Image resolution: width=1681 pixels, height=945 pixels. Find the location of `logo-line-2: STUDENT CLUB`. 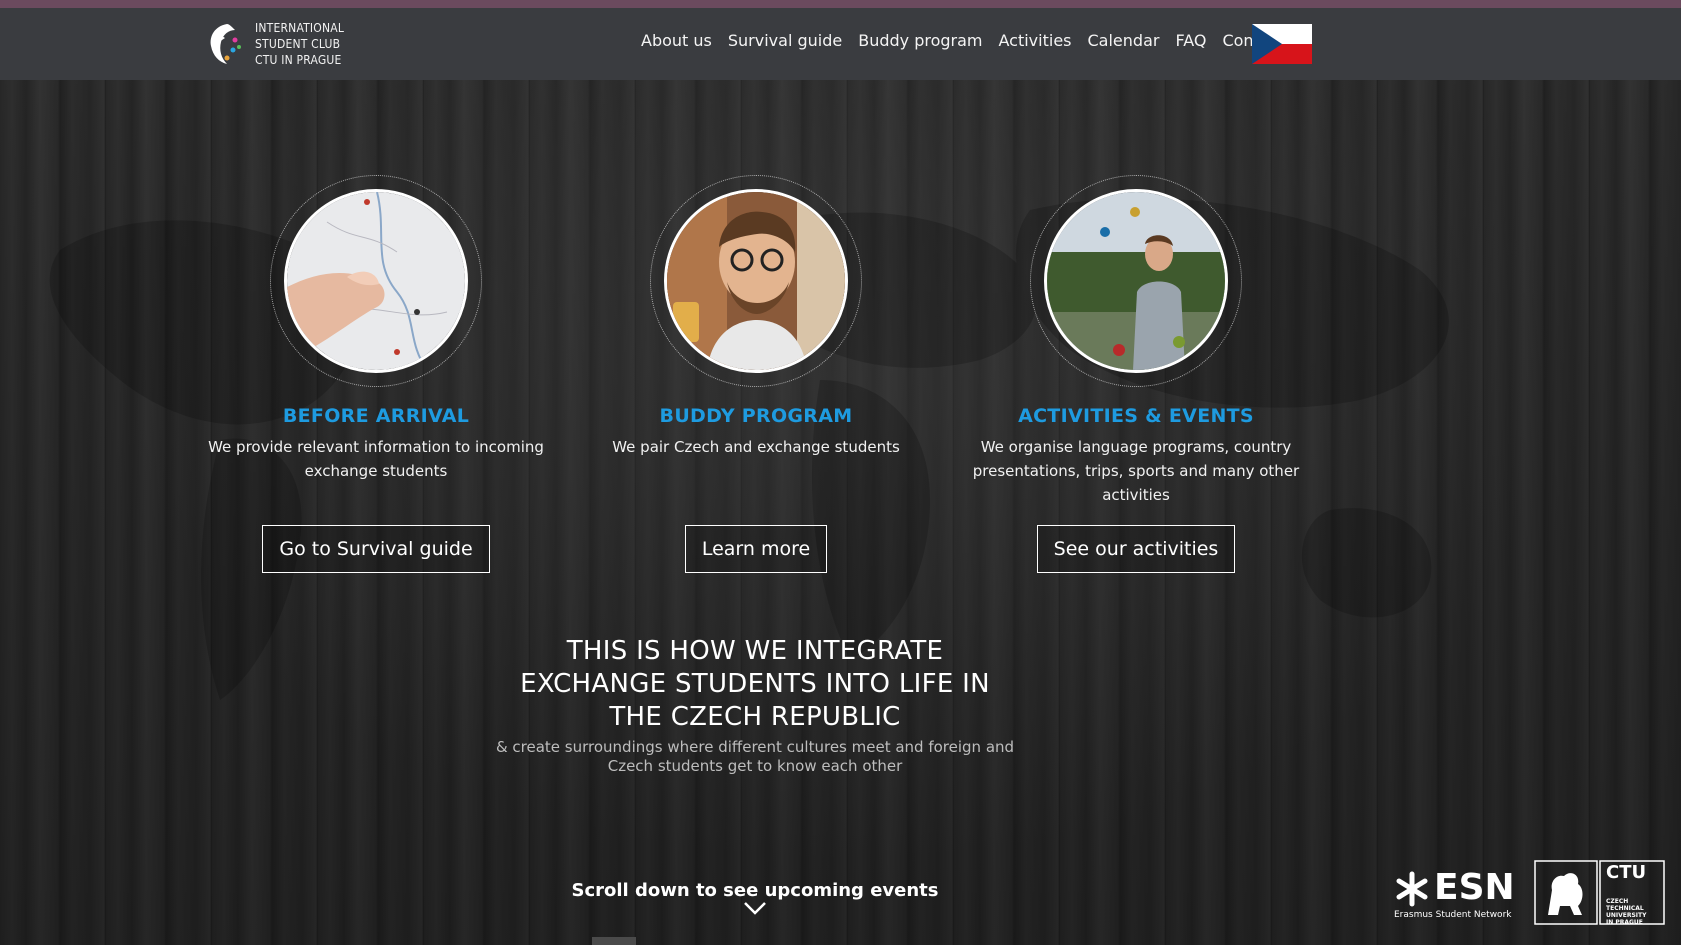

logo-line-2: STUDENT CLUB is located at coordinates (298, 44).